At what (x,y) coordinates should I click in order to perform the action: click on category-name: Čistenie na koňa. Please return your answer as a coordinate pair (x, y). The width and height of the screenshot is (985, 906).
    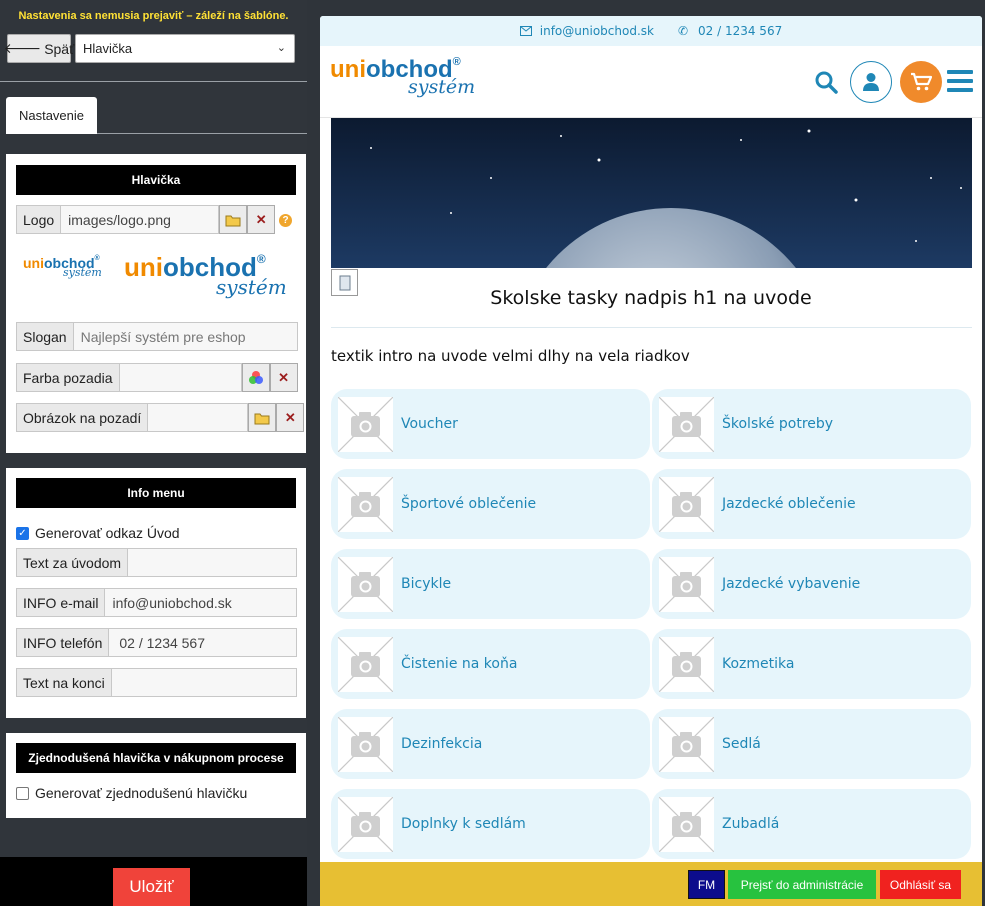
    Looking at the image, I should click on (459, 664).